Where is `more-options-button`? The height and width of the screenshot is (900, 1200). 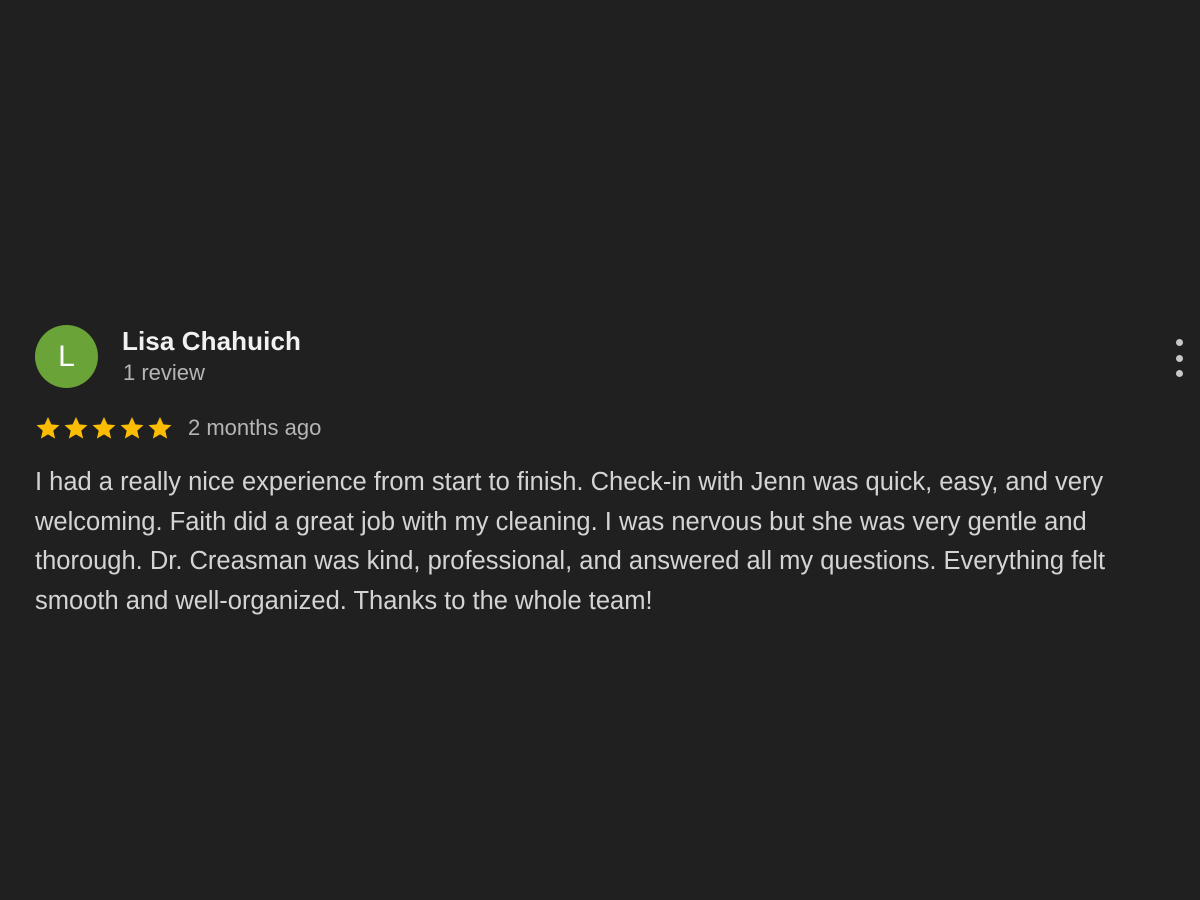
more-options-button is located at coordinates (1179, 358).